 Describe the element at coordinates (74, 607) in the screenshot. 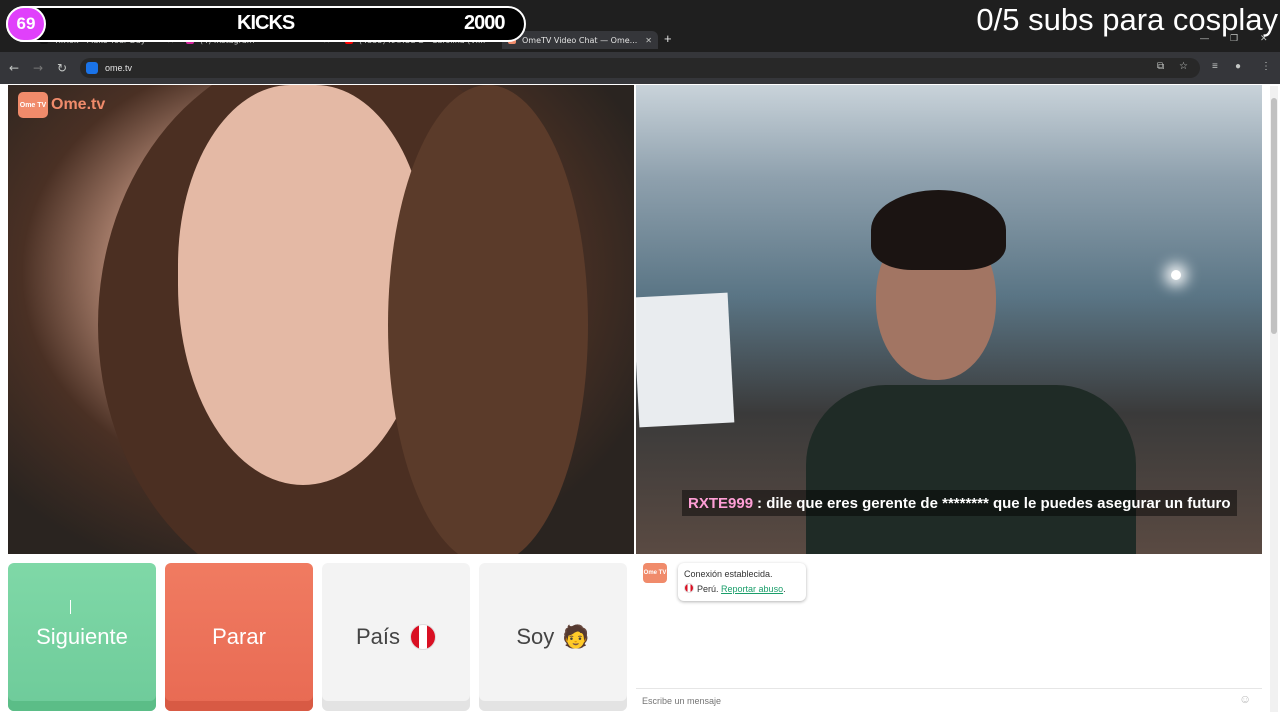

I see `mouse-cursor-icon` at that location.